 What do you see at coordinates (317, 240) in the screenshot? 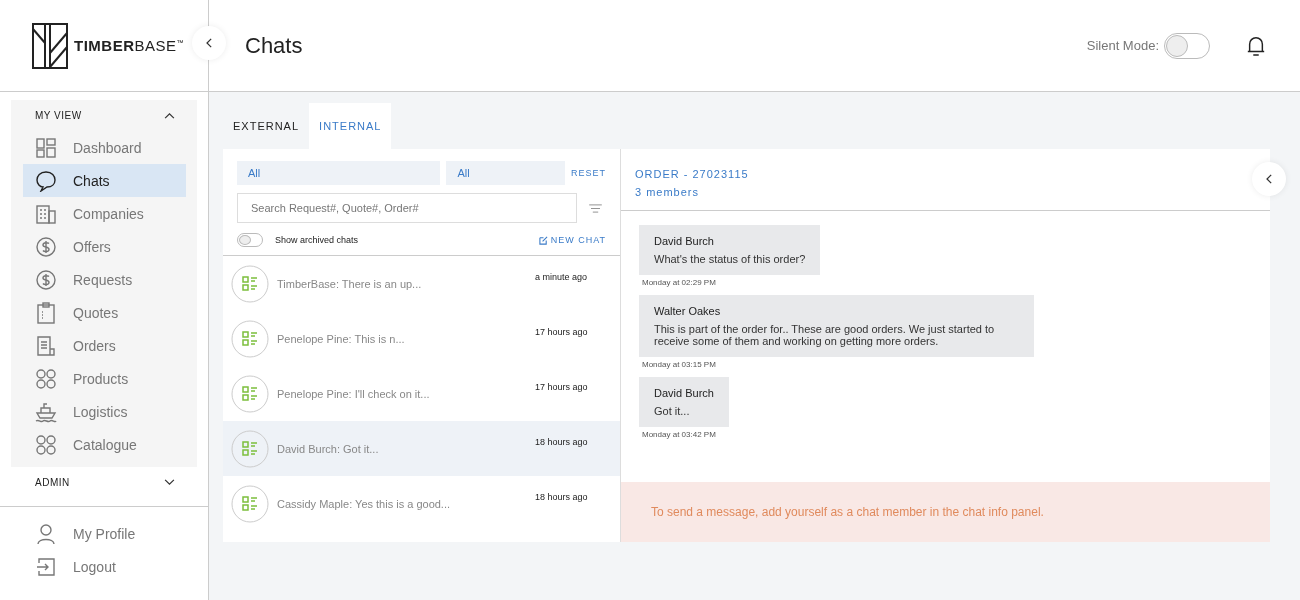
I see `toggle-label: Show archived chats` at bounding box center [317, 240].